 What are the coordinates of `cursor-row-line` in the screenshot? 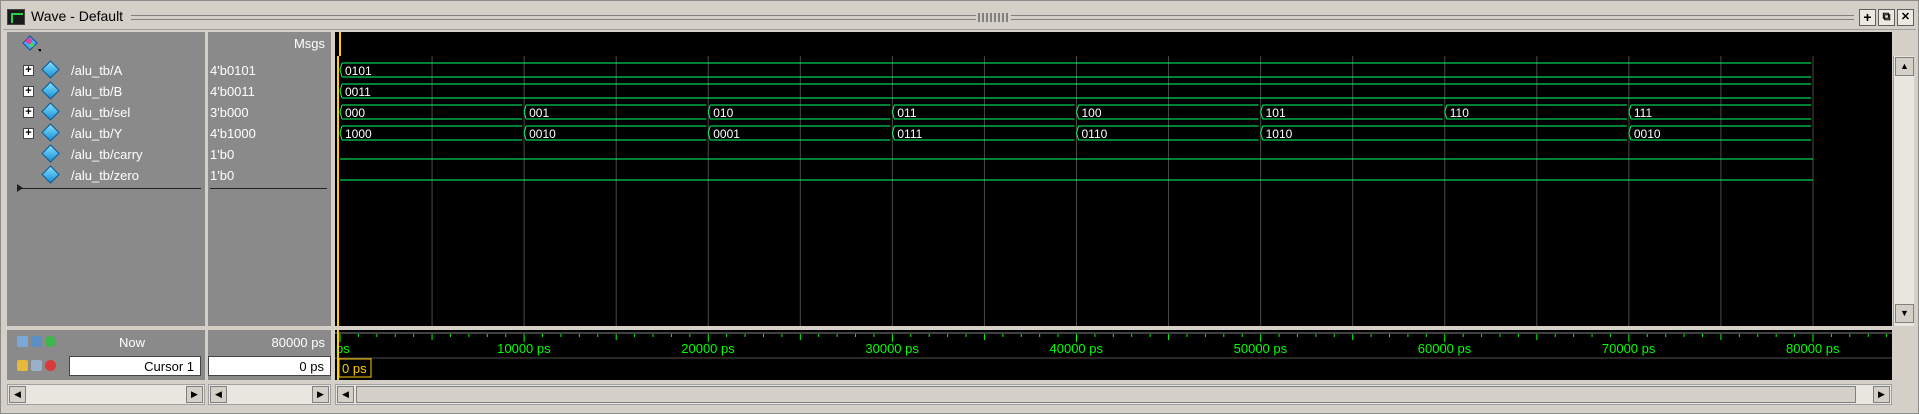 It's located at (109, 188).